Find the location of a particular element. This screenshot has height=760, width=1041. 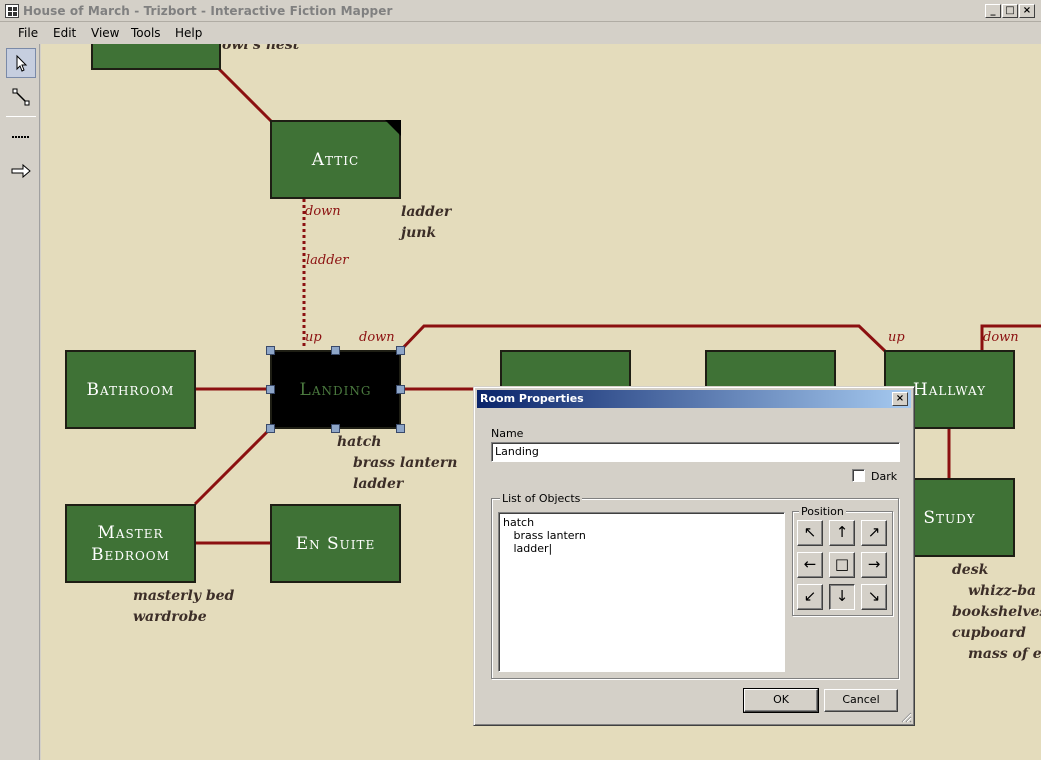

object-item: mass of el is located at coordinates (1004, 654).